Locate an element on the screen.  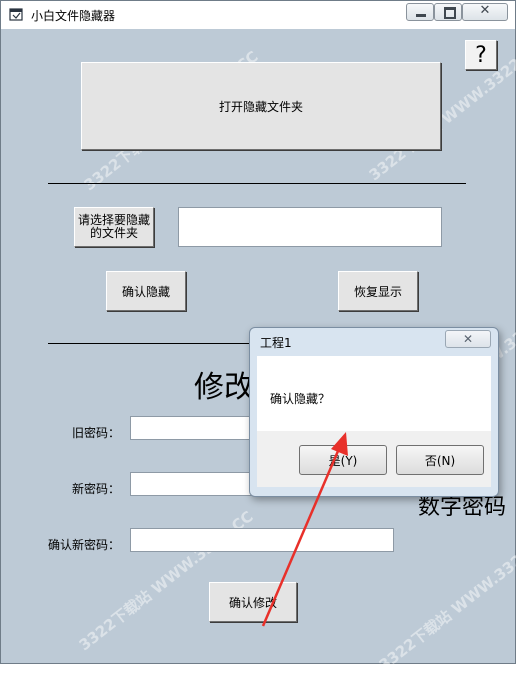
new-password-label: 新密码： is located at coordinates (96, 489).